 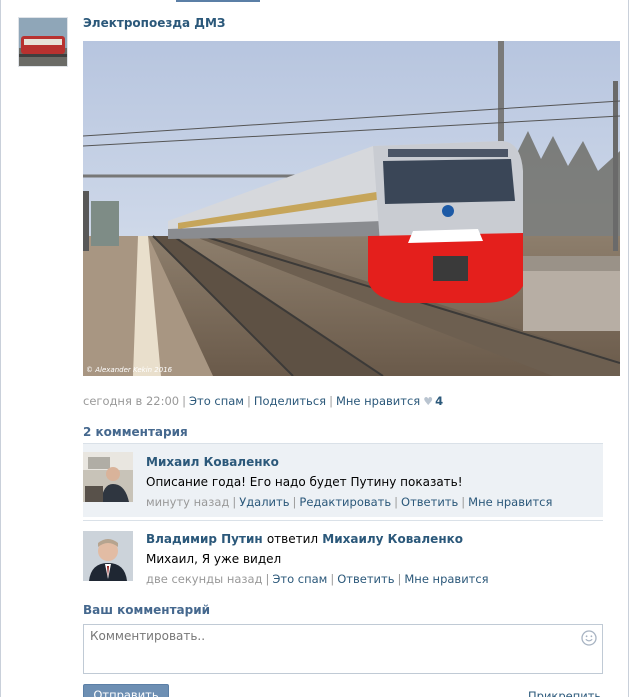 I want to click on comment-author-name: Владимир Путин, so click(x=204, y=539).